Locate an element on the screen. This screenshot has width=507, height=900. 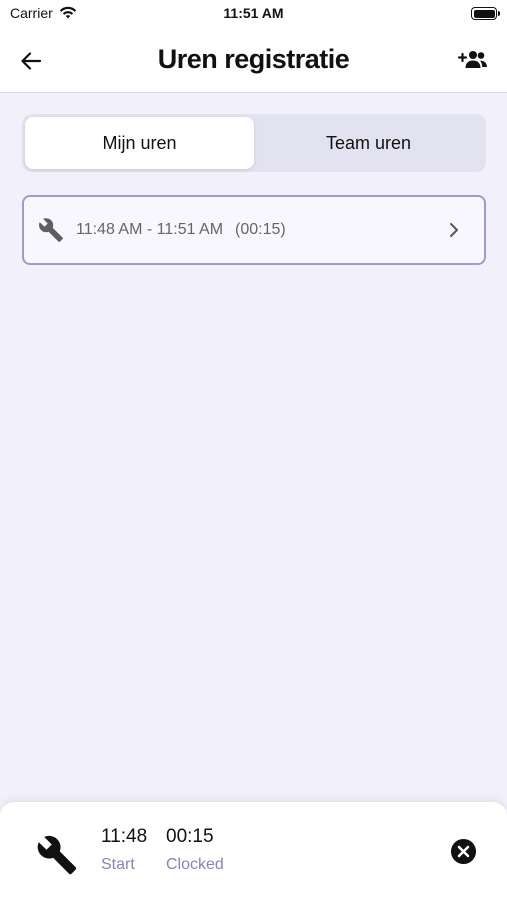
hours-segmented-control: Mijn uren Team uren is located at coordinates (254, 143).